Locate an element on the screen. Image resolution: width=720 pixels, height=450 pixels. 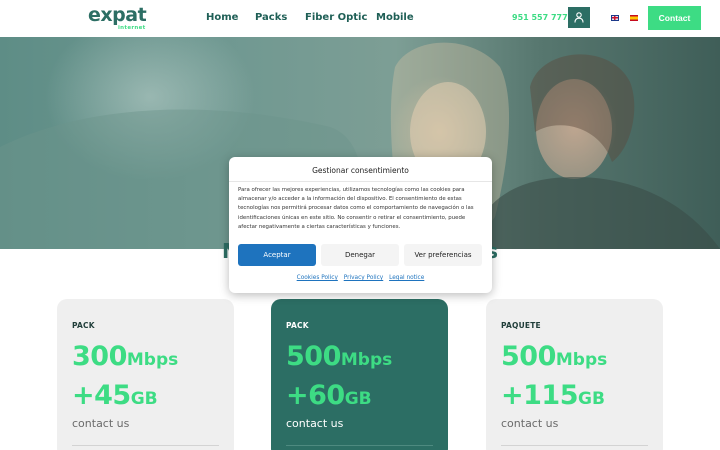
privacy-policy-link: Privacy Policy is located at coordinates (364, 278).